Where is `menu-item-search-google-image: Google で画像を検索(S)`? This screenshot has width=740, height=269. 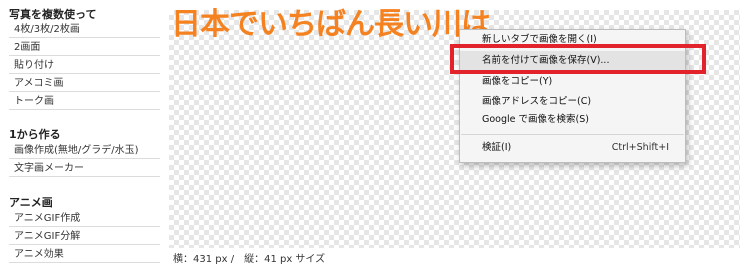 menu-item-search-google-image: Google で画像を検索(S) is located at coordinates (572, 120).